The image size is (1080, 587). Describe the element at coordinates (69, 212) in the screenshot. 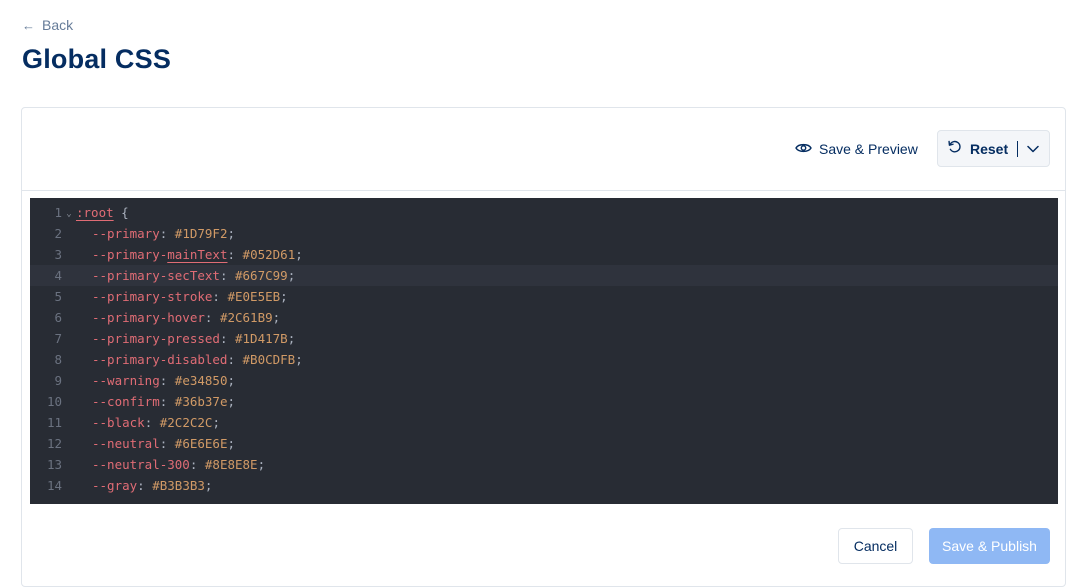

I see `fold-chevron-icon: ⌄` at that location.